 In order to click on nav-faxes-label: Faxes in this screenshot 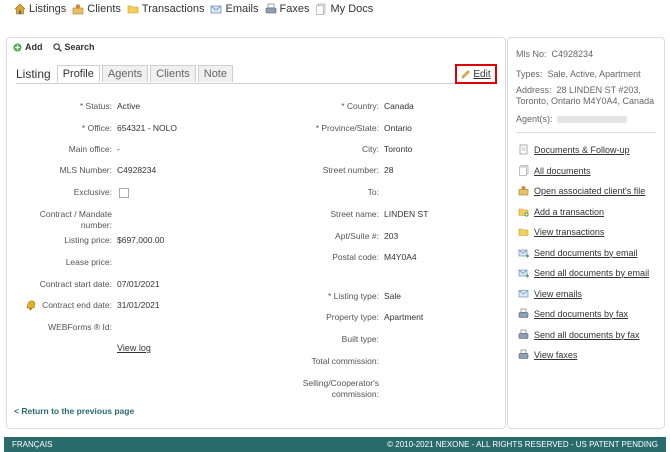, I will do `click(294, 9)`.